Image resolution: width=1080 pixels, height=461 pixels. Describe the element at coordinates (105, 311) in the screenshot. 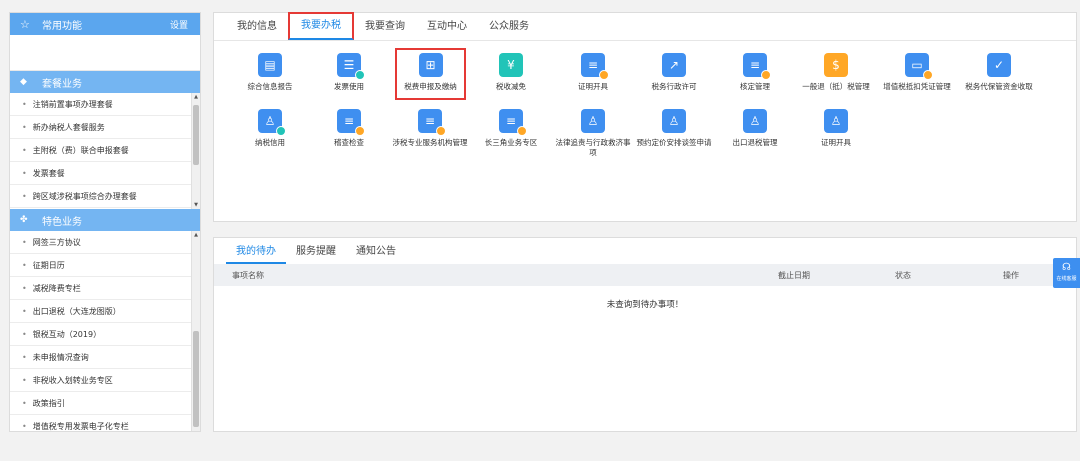

I see `sidebar-item-special: 出口退税（大连龙图版）` at that location.